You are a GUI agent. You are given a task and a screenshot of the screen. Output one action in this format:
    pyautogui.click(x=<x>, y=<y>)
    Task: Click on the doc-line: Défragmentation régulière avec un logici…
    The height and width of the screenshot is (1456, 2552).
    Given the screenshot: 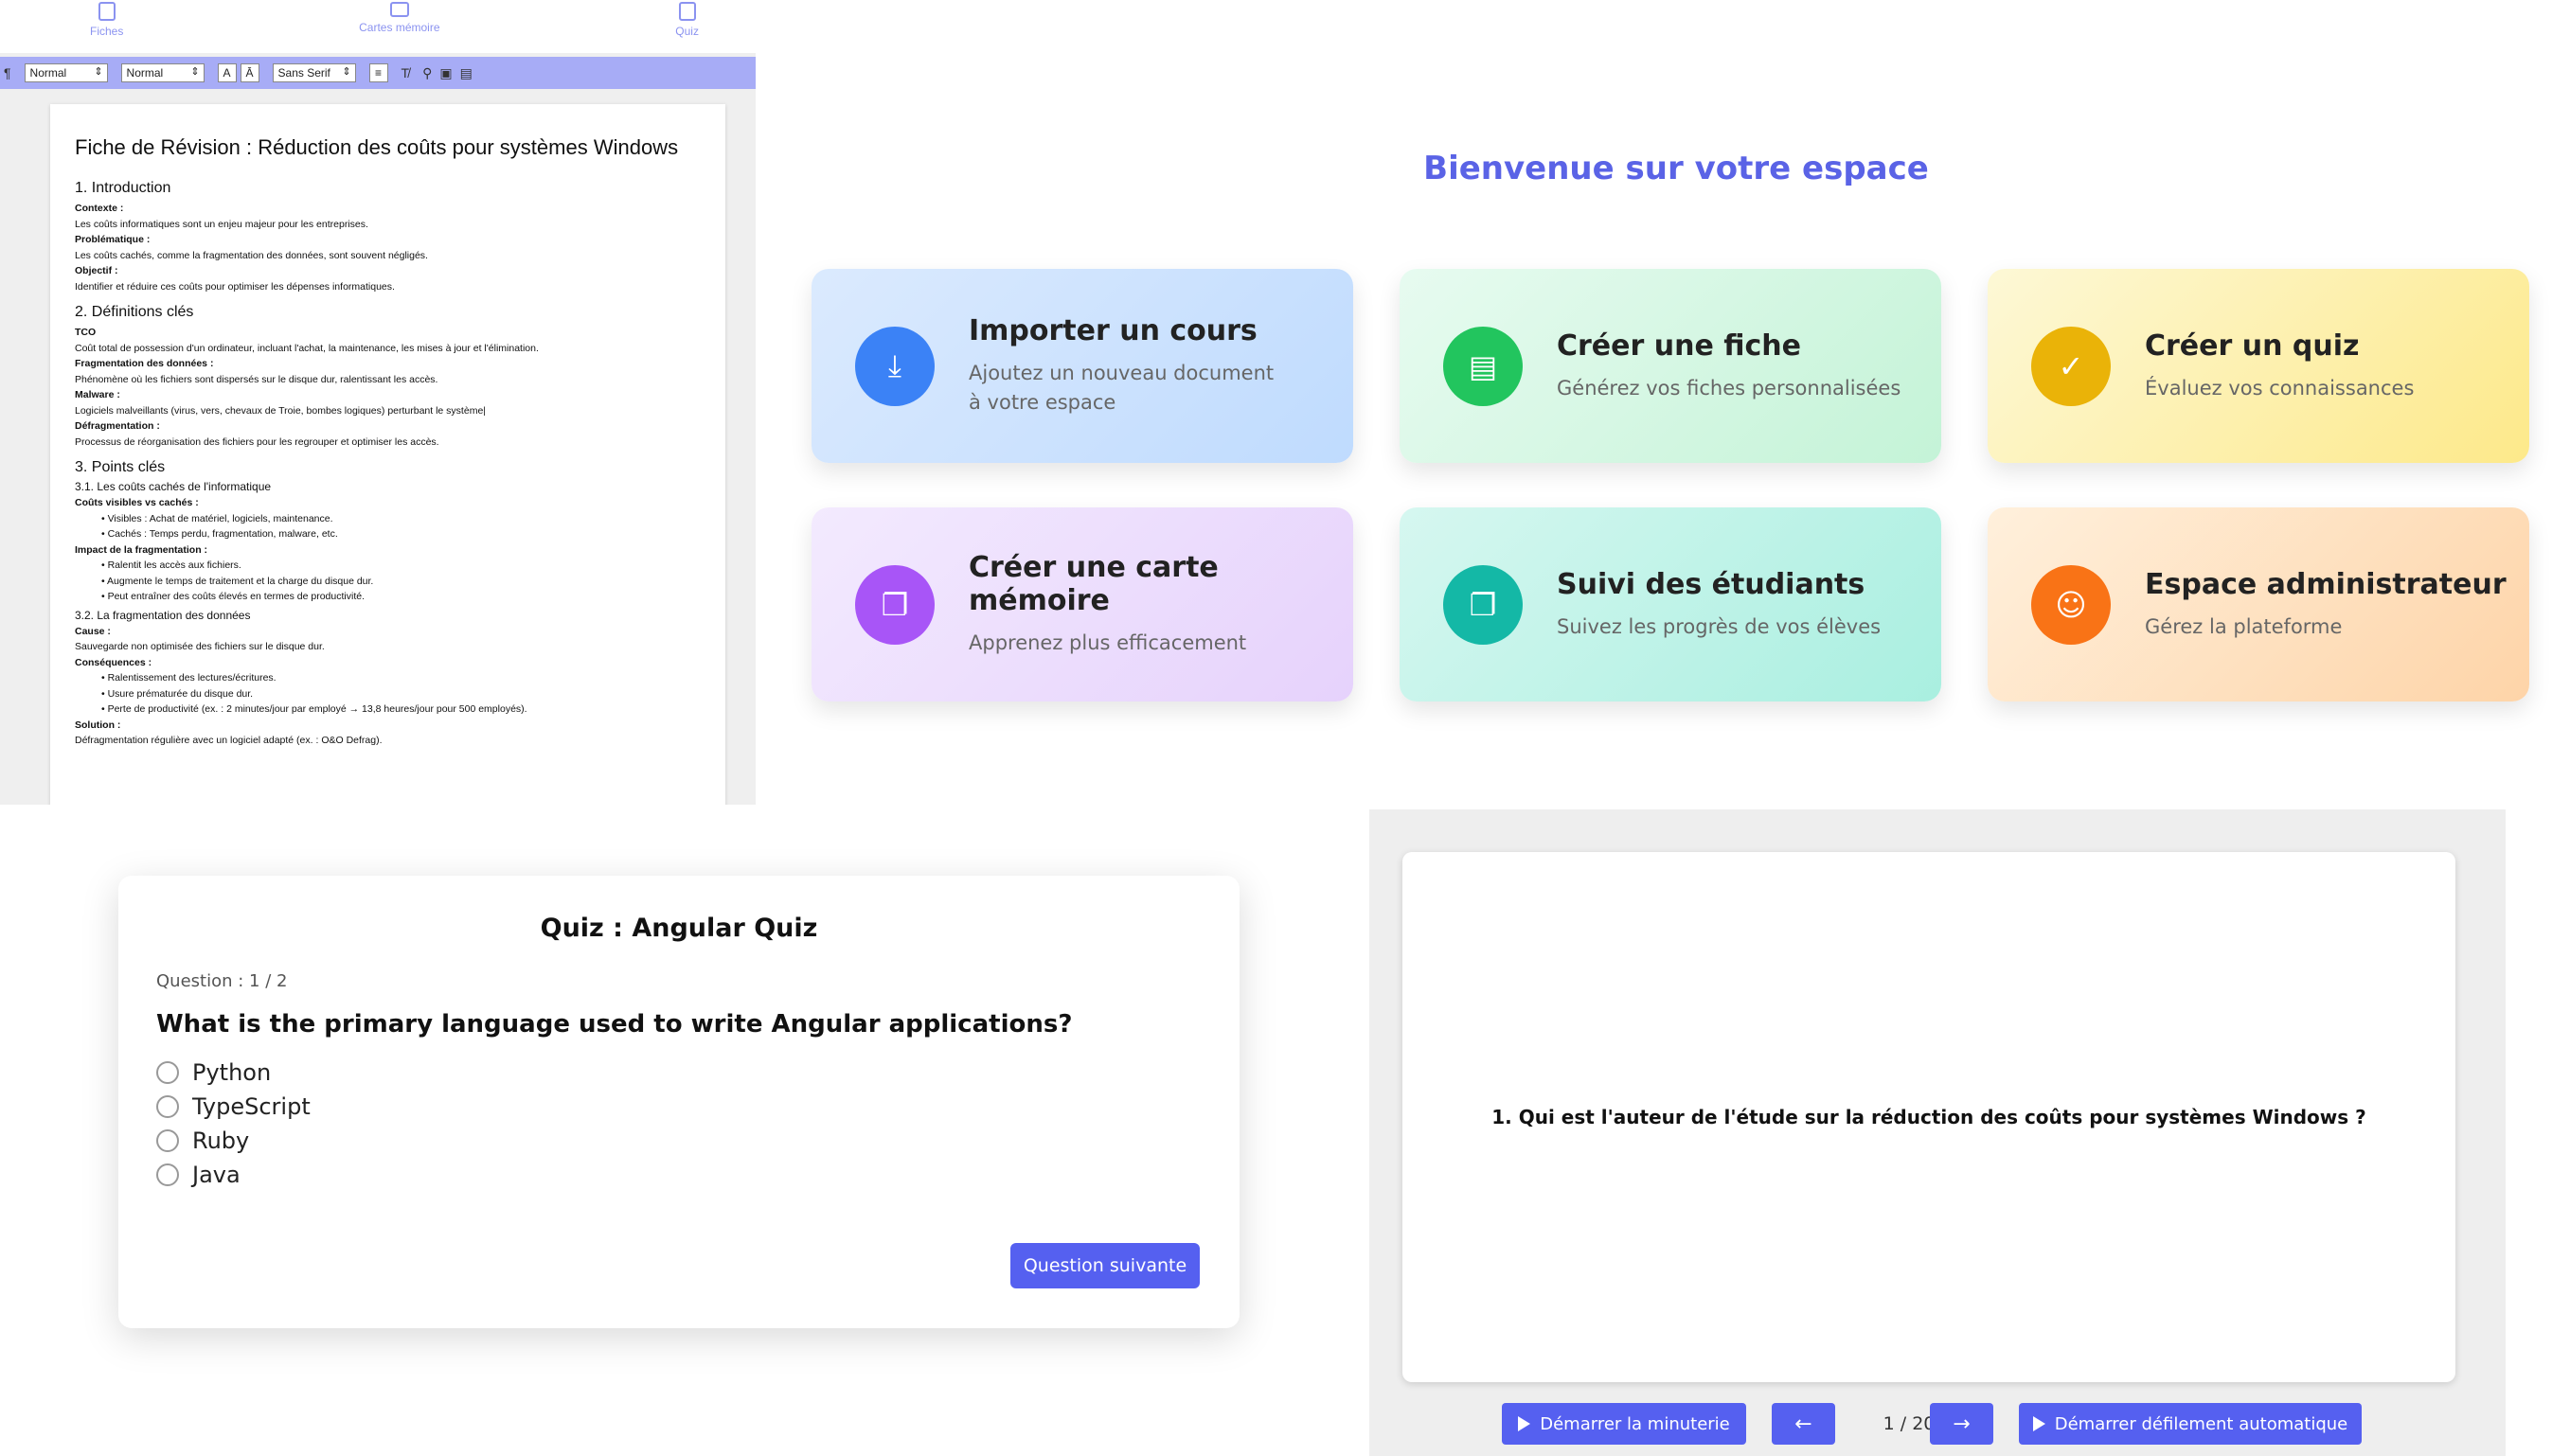 What is the action you would take?
    pyautogui.click(x=229, y=740)
    